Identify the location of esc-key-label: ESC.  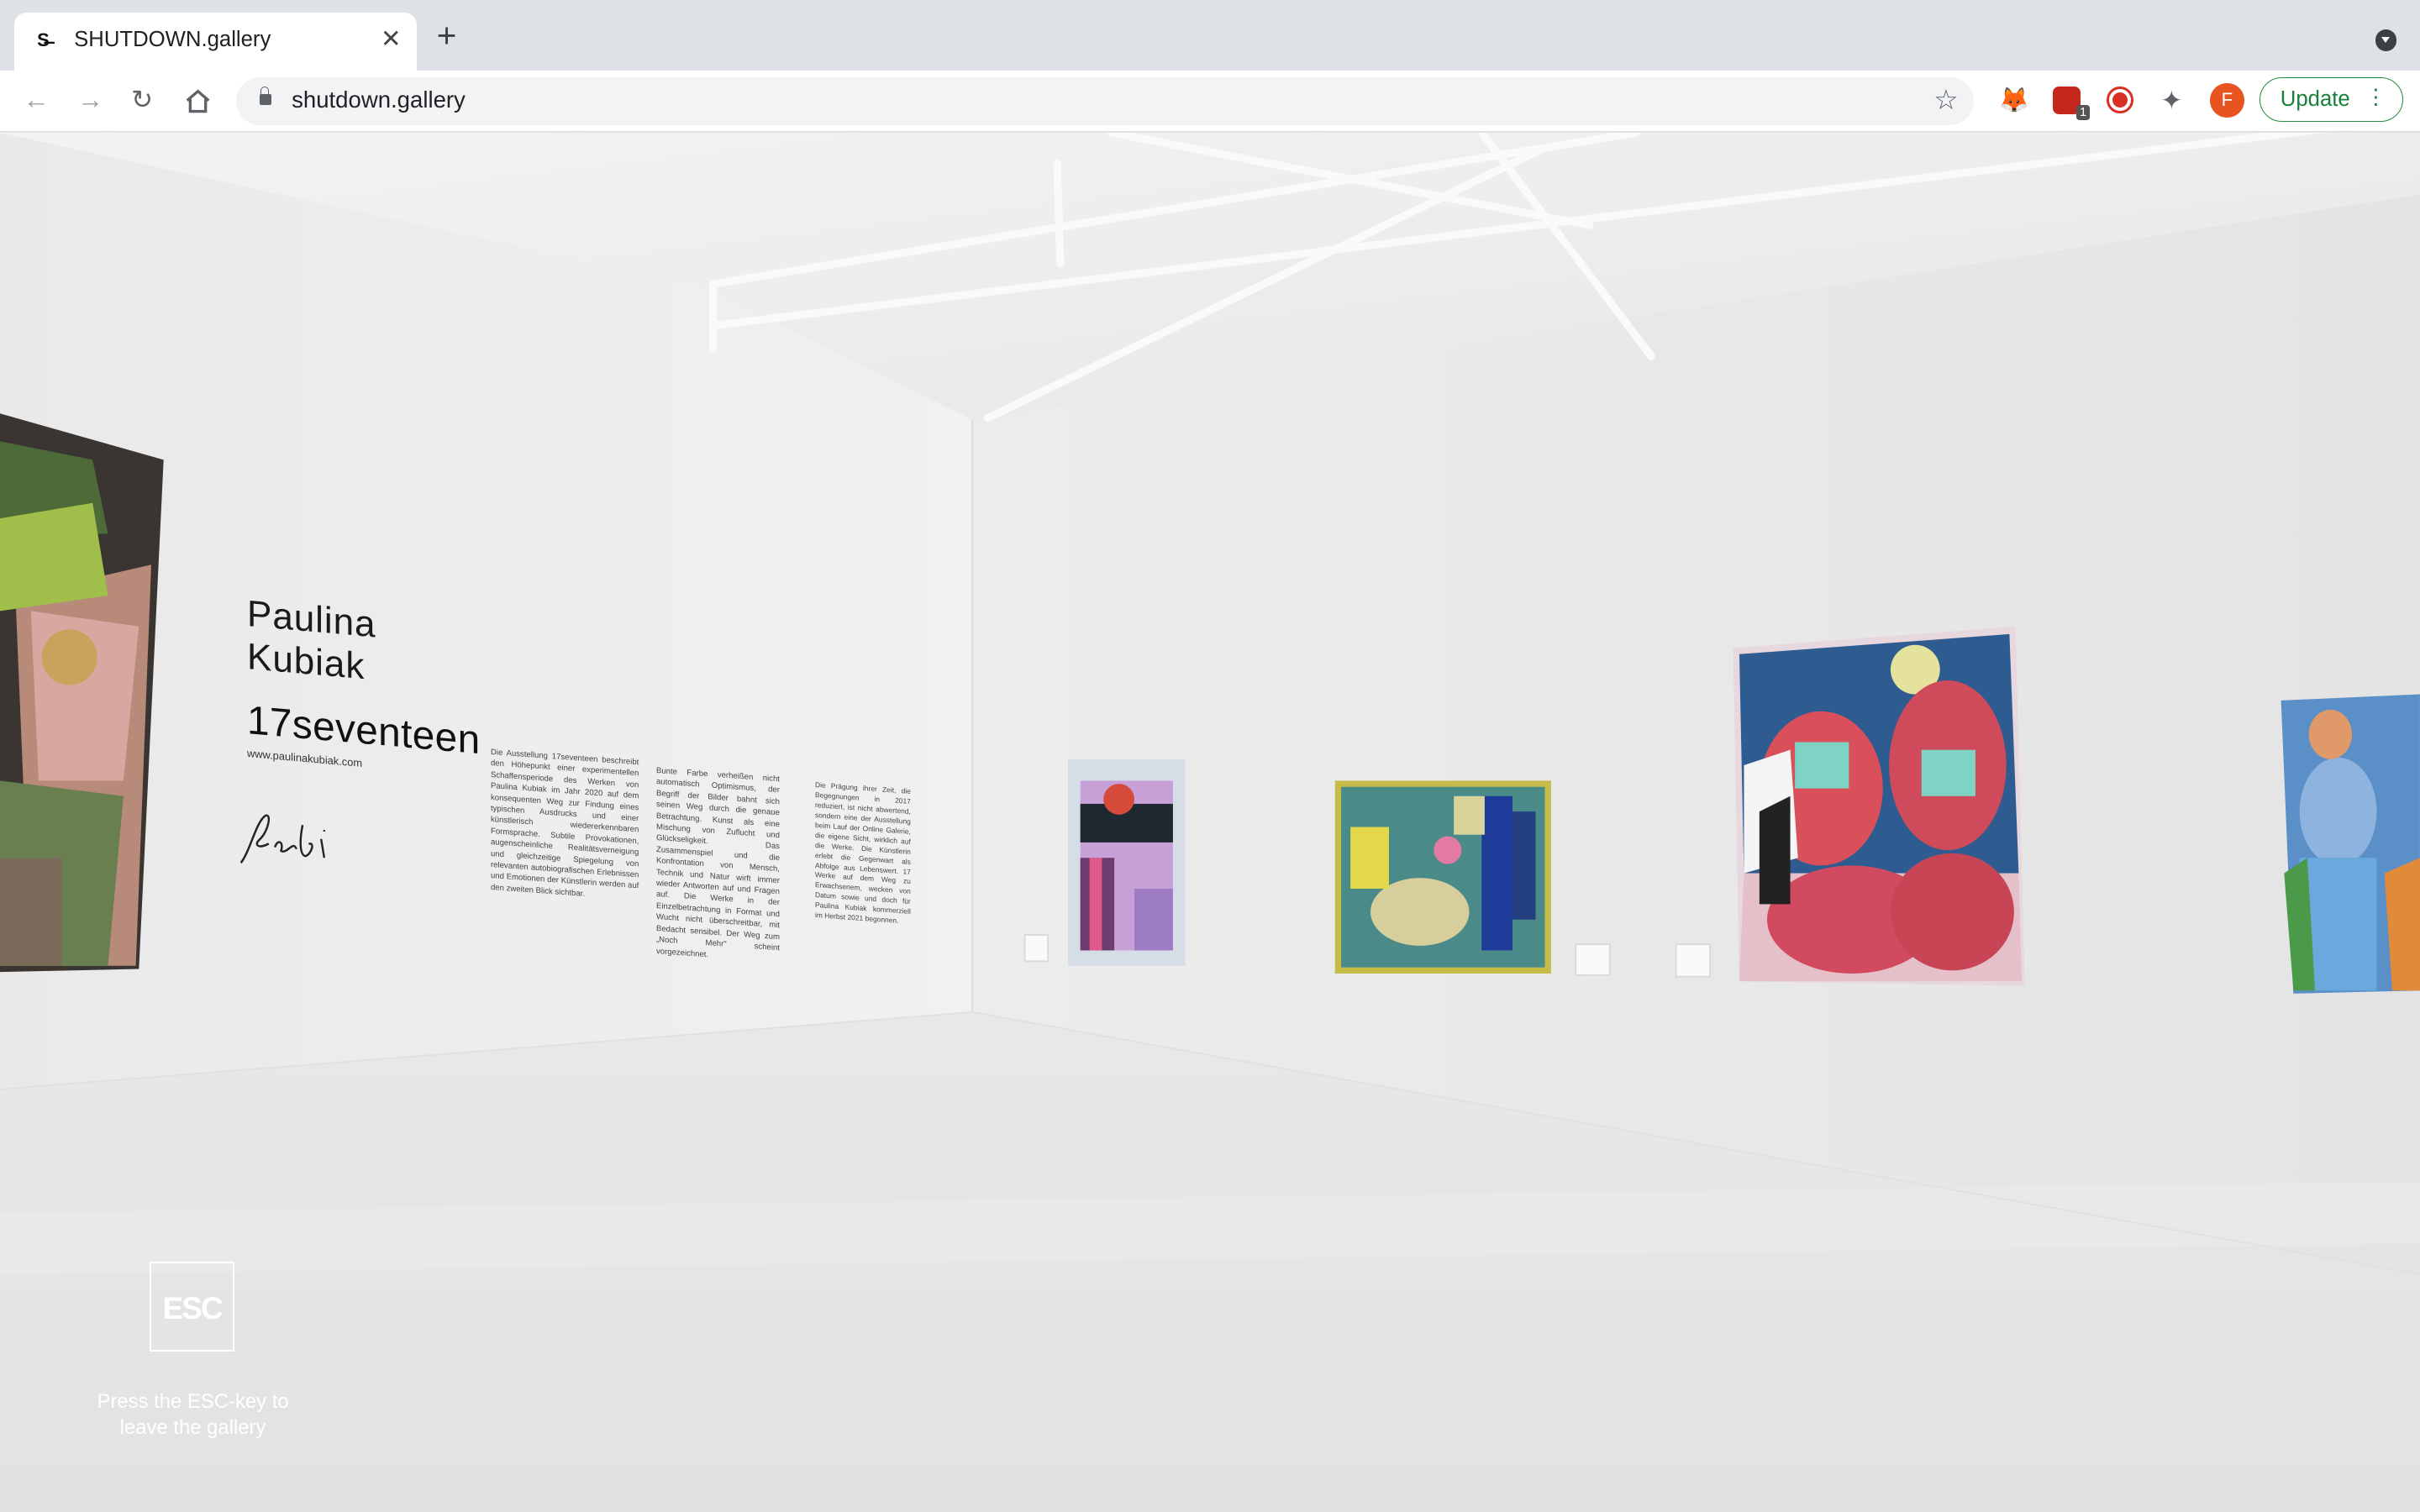
(193, 1308).